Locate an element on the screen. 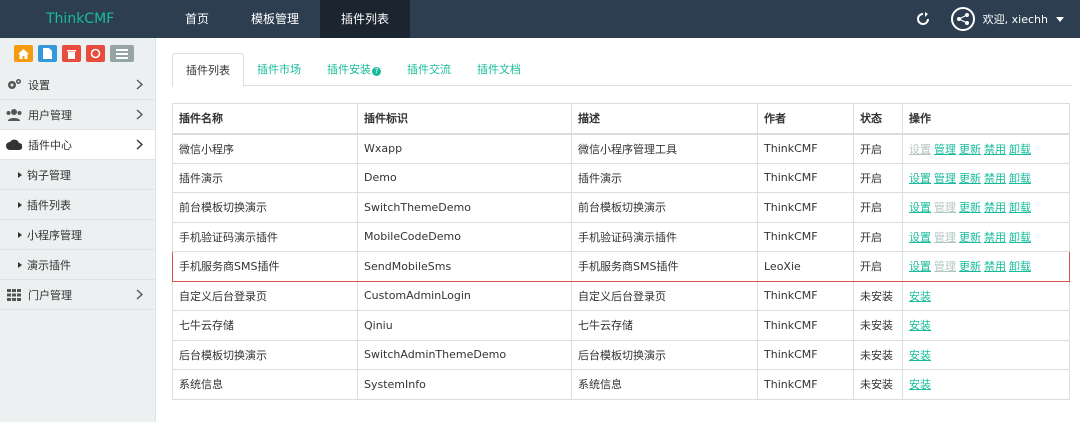  plugin-desc: 后台模板切换演示 is located at coordinates (664, 354).